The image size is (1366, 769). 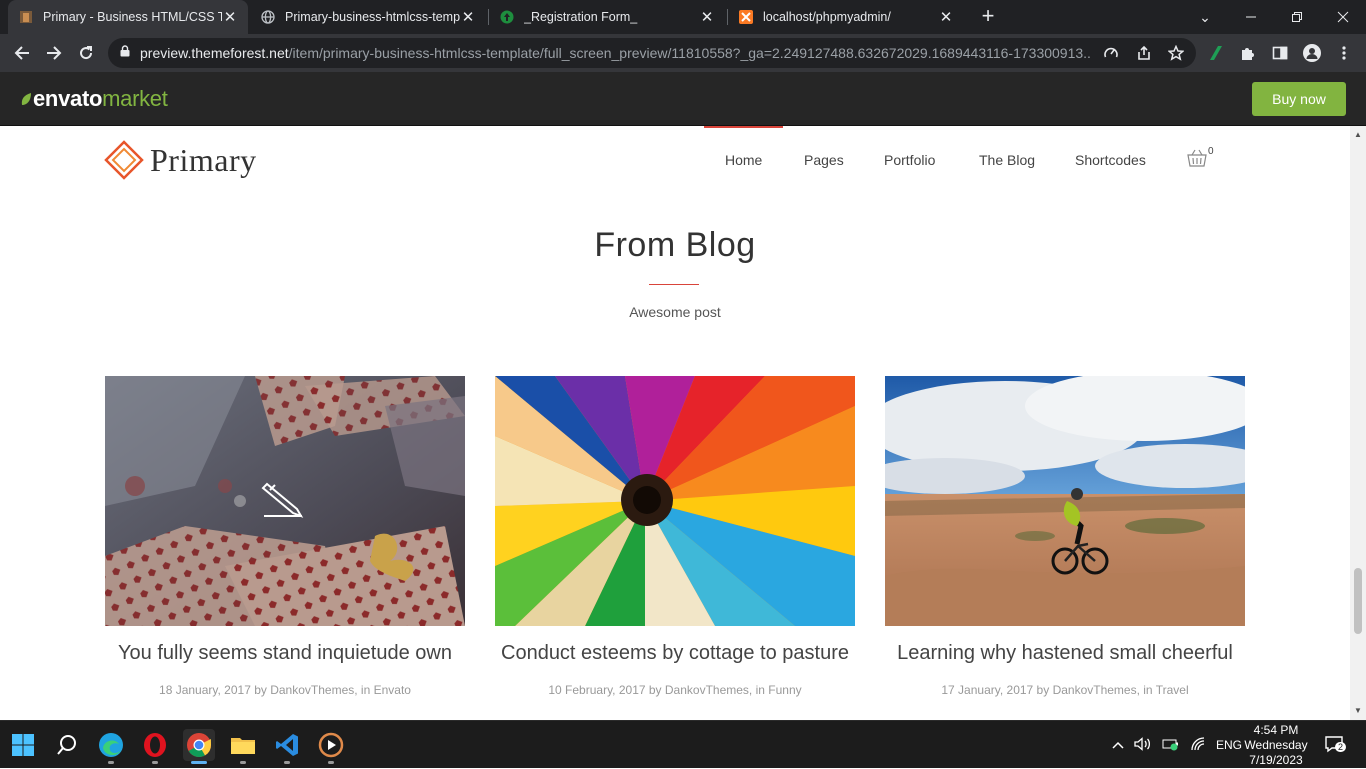 What do you see at coordinates (1144, 53) in the screenshot?
I see `share-icon` at bounding box center [1144, 53].